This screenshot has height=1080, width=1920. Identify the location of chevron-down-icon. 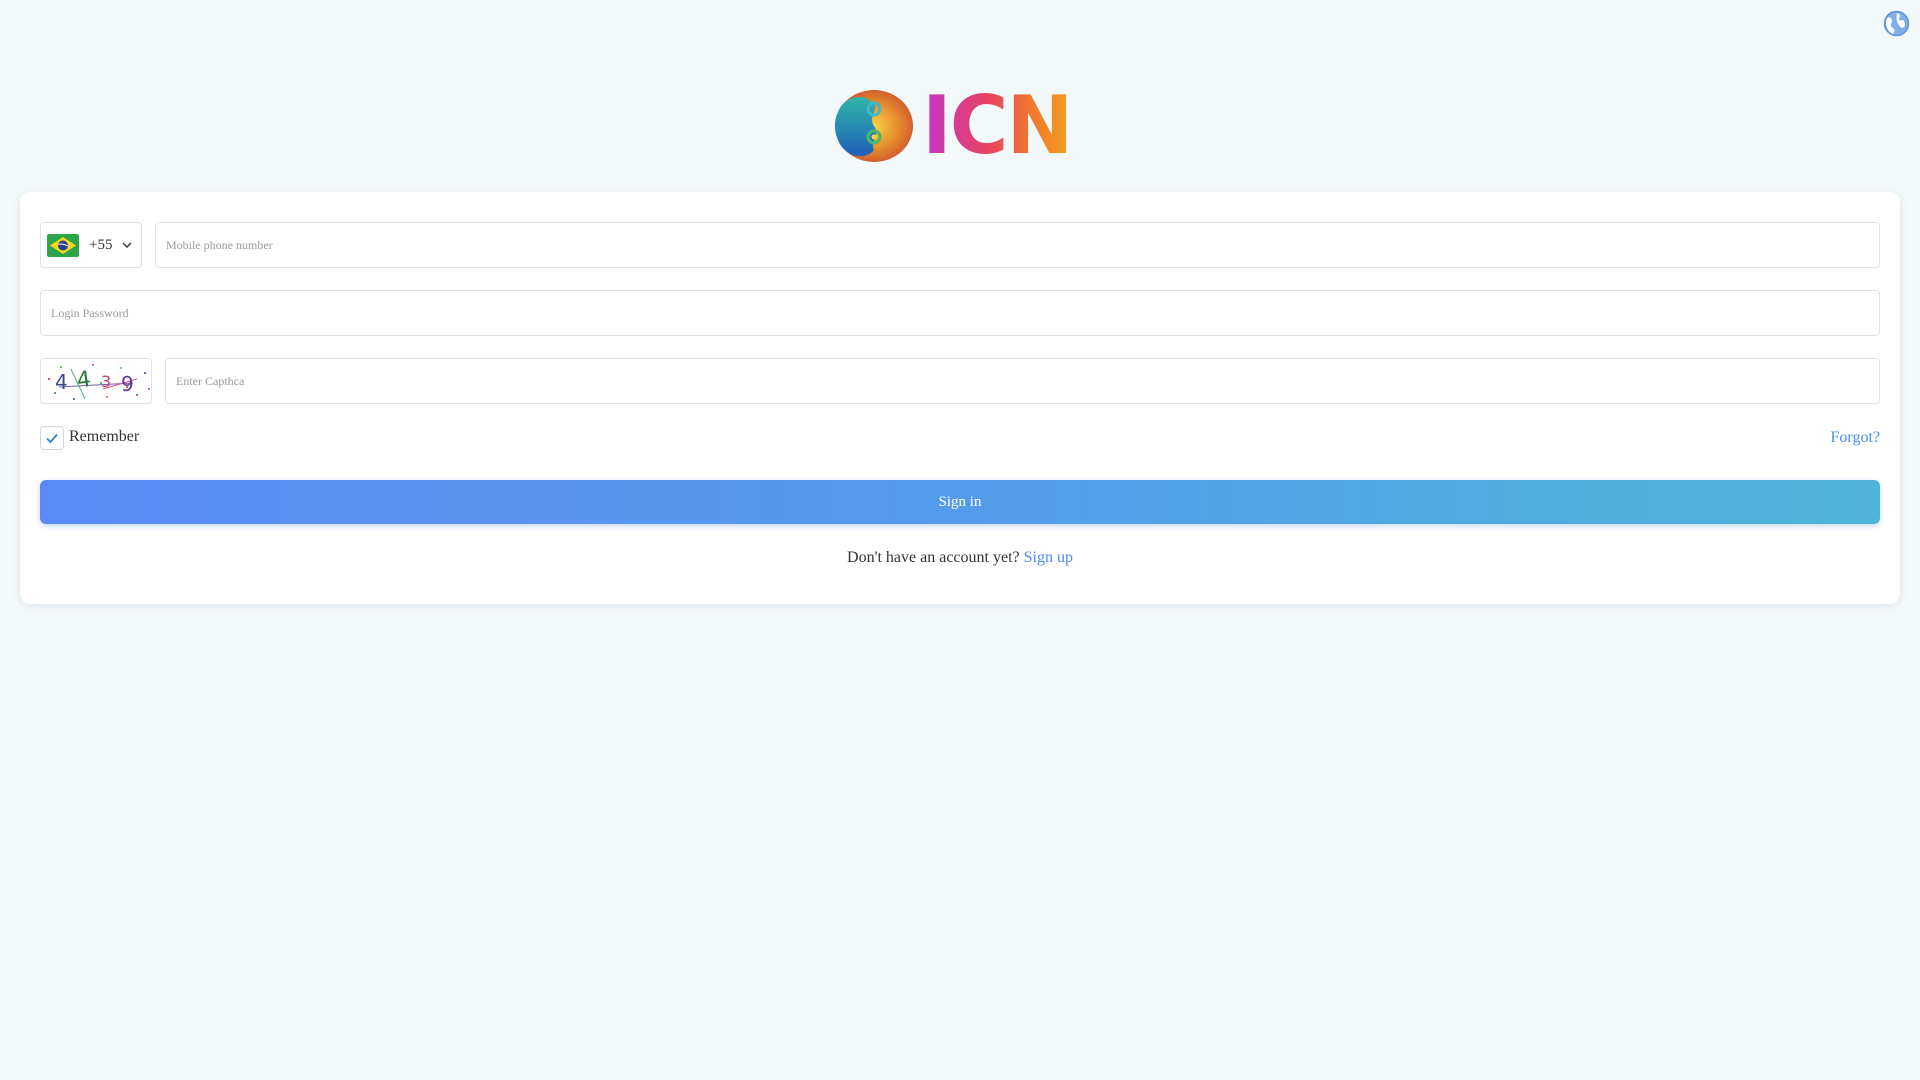
(127, 245).